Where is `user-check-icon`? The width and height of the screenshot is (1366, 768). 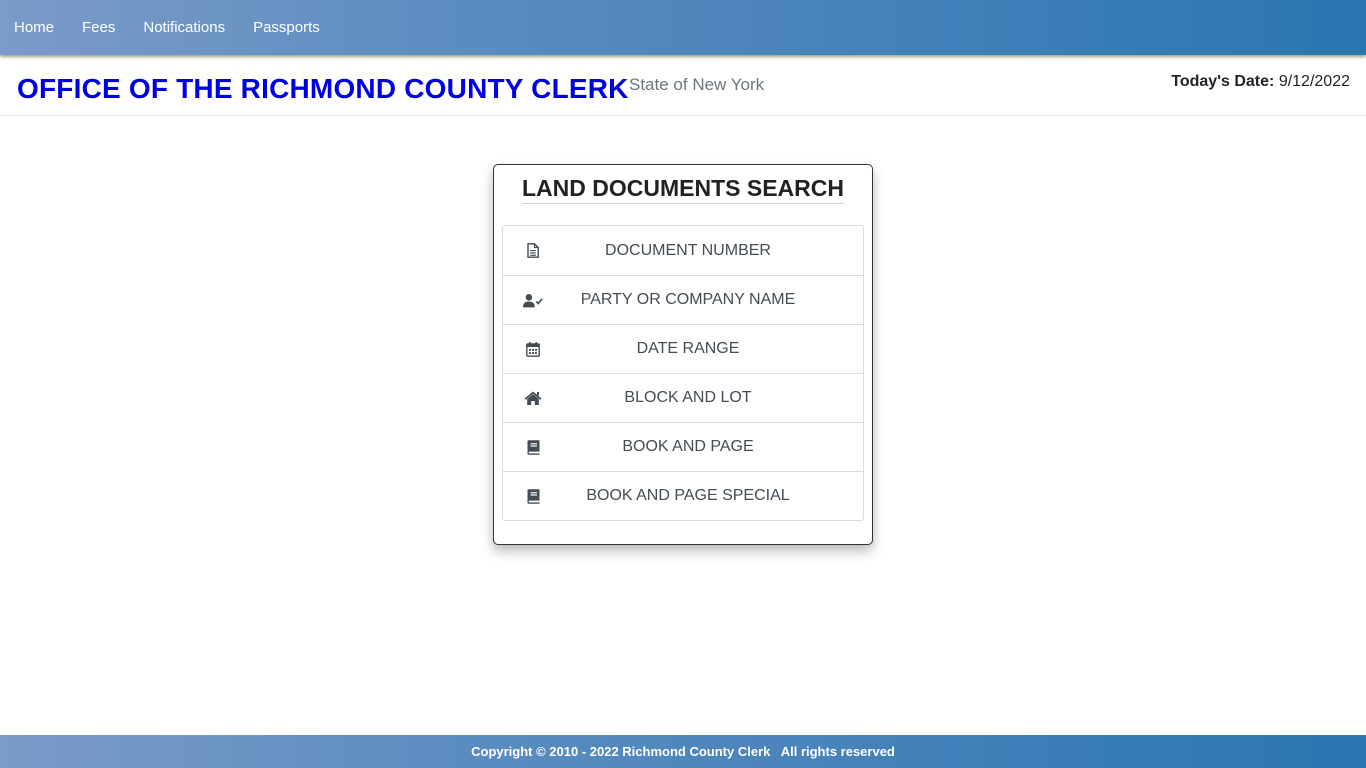
user-check-icon is located at coordinates (533, 300).